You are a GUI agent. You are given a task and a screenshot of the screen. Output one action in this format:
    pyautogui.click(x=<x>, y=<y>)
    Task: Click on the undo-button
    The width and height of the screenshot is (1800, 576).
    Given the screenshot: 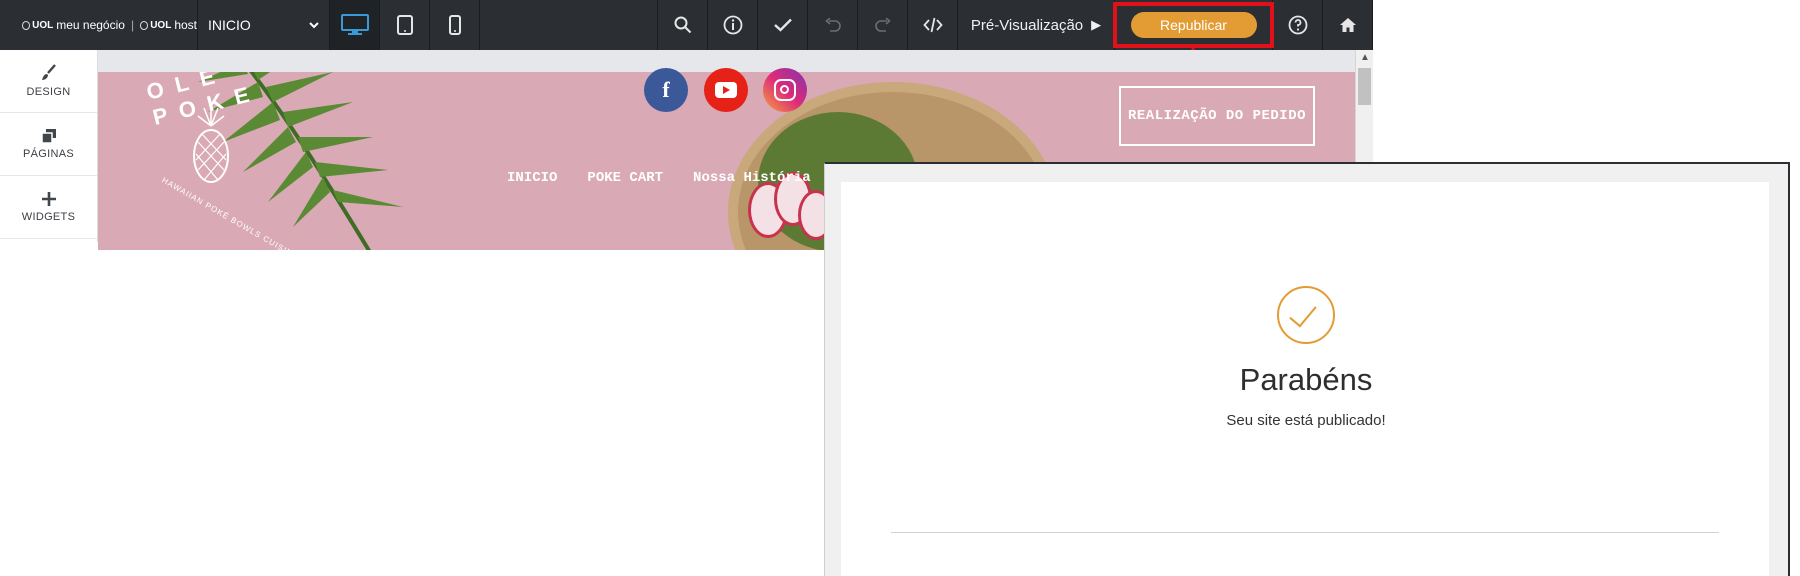 What is the action you would take?
    pyautogui.click(x=833, y=25)
    